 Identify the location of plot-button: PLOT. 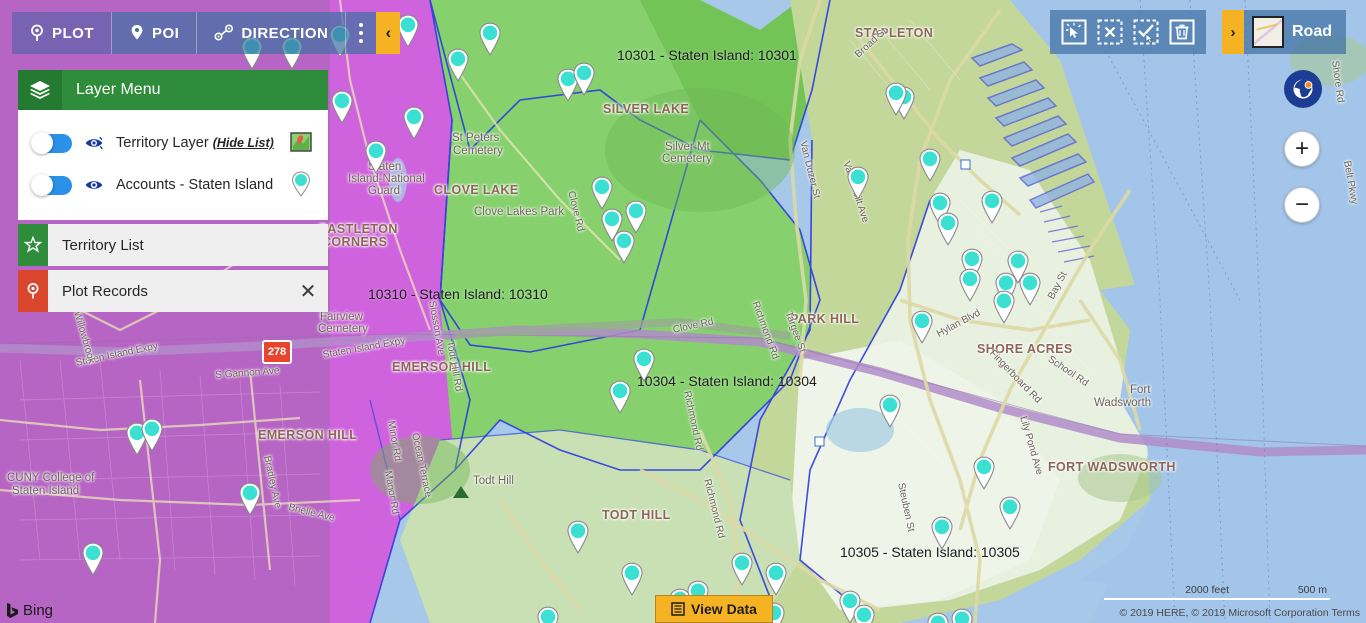
(62, 33).